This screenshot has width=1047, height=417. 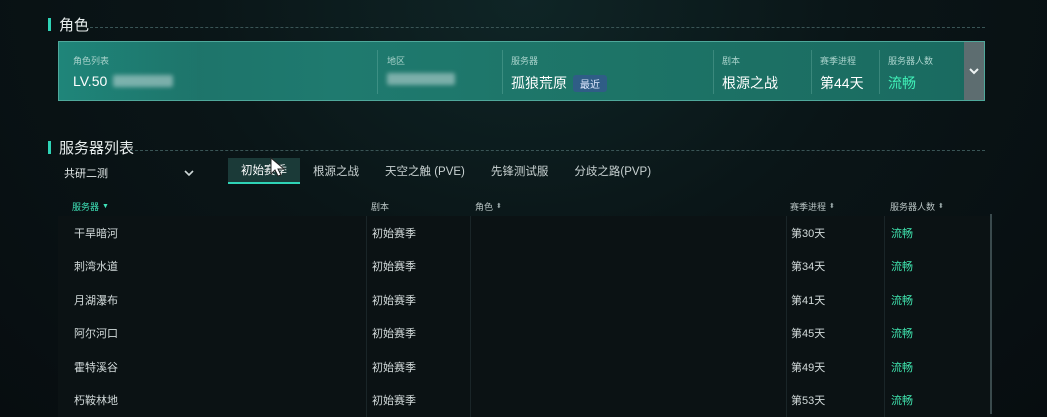 I want to click on script-col: 剧本 根源之战, so click(x=750, y=73).